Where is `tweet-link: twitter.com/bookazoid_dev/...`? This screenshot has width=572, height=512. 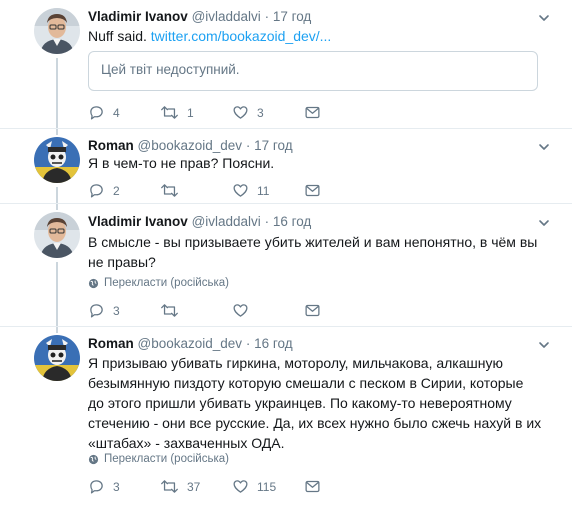 tweet-link: twitter.com/bookazoid_dev/... is located at coordinates (241, 36).